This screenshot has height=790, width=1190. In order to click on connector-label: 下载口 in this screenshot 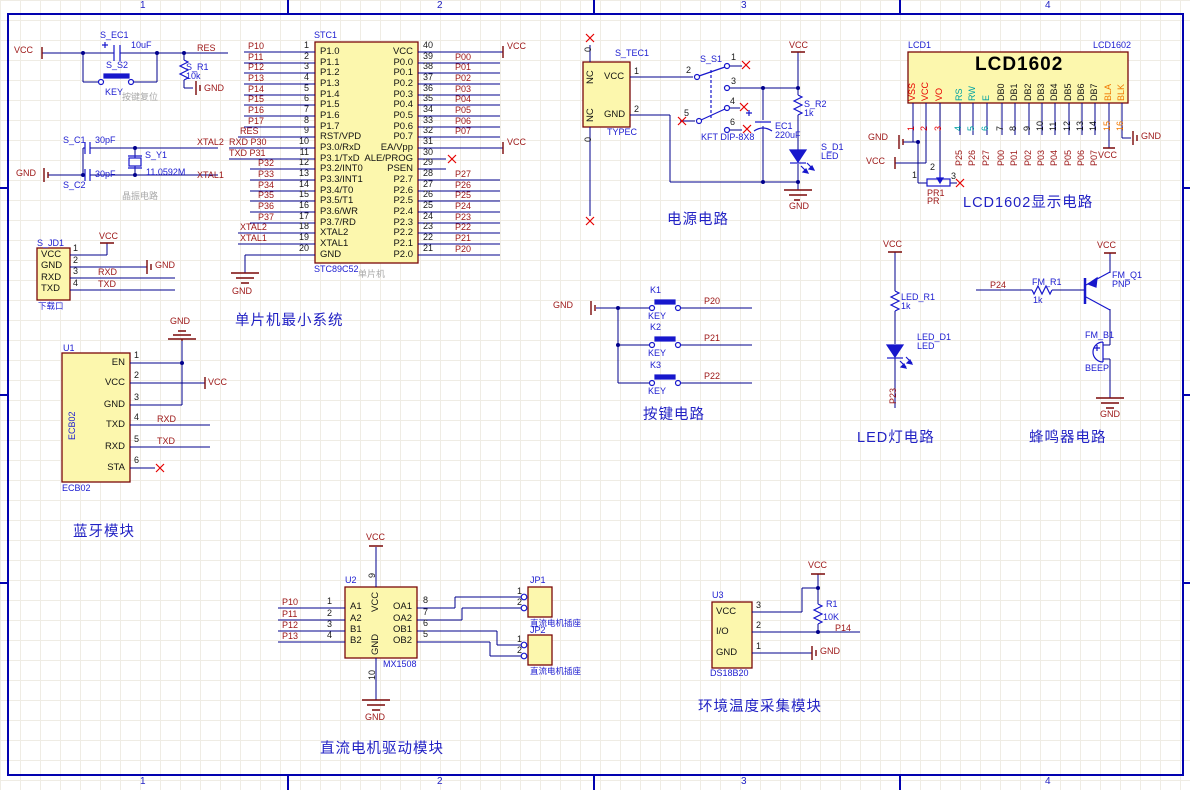, I will do `click(51, 306)`.